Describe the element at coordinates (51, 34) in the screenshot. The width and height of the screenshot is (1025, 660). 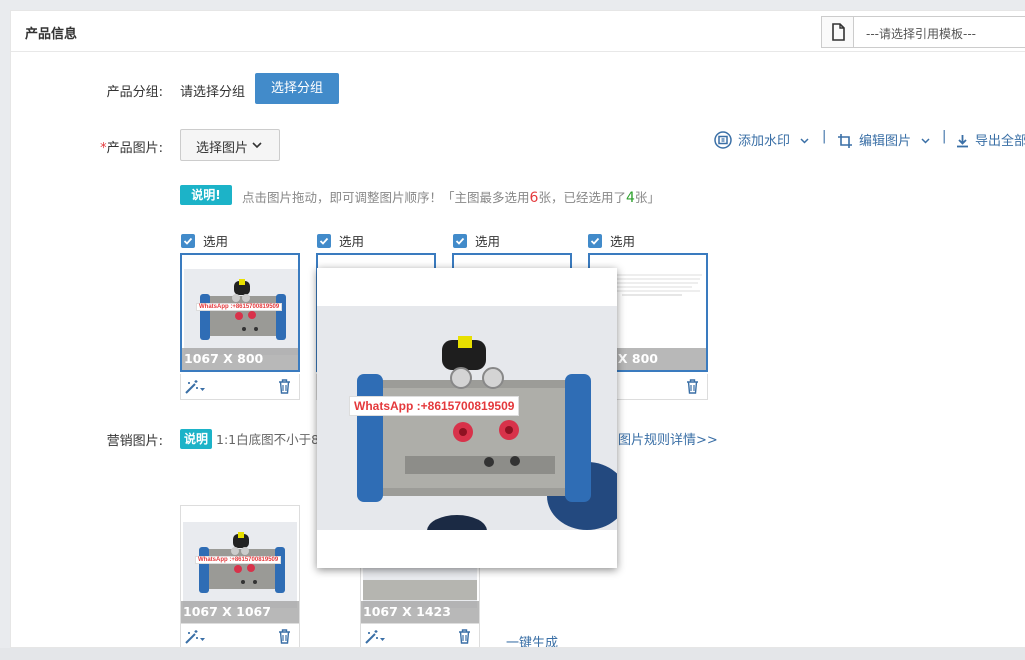
I see `panel-title: 产品信息` at that location.